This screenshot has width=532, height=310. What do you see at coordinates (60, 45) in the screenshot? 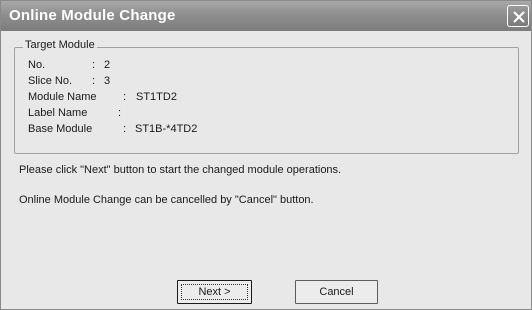
I see `target-module-legend: Target Module` at bounding box center [60, 45].